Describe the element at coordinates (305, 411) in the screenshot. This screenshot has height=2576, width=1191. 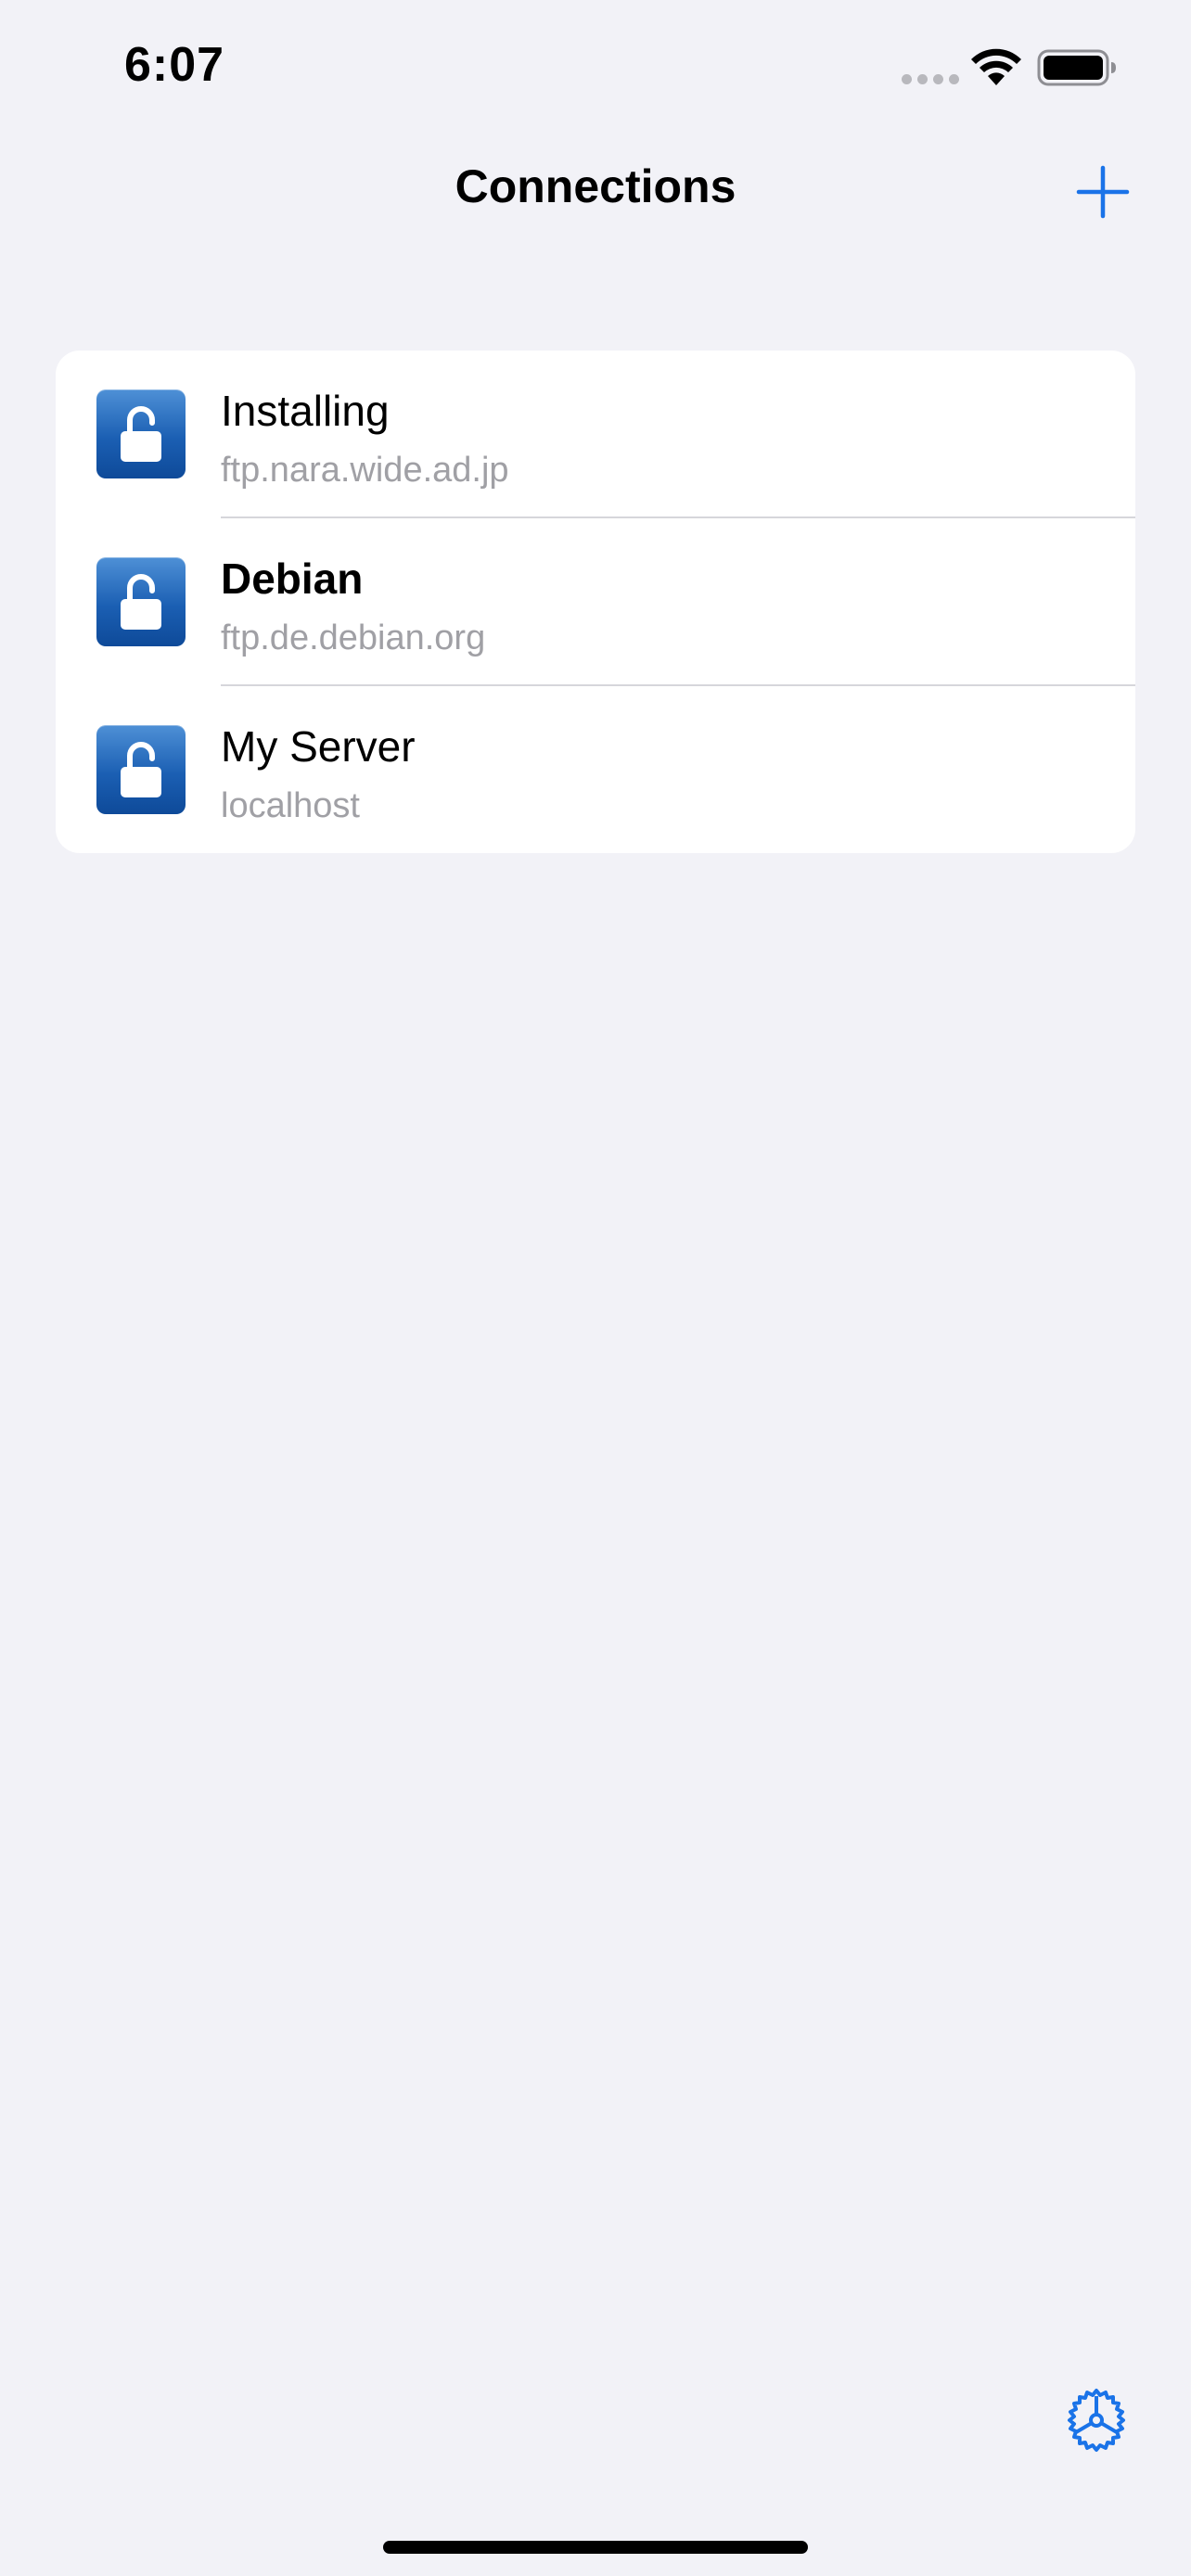
I see `connection-name: Installing` at that location.